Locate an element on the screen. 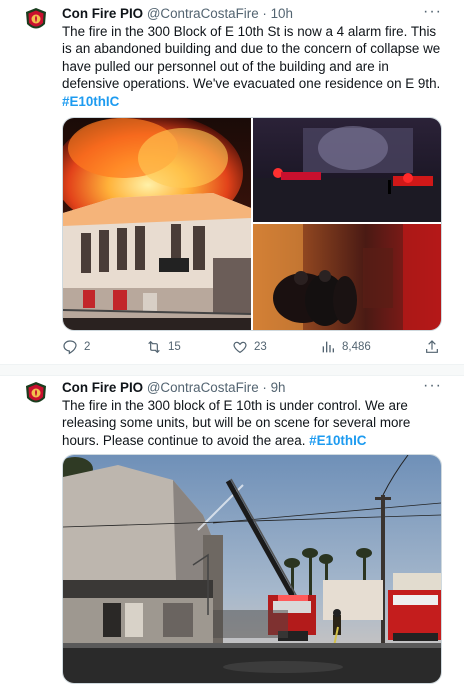 The image size is (464, 685). view-count: 8,486 is located at coordinates (356, 347).